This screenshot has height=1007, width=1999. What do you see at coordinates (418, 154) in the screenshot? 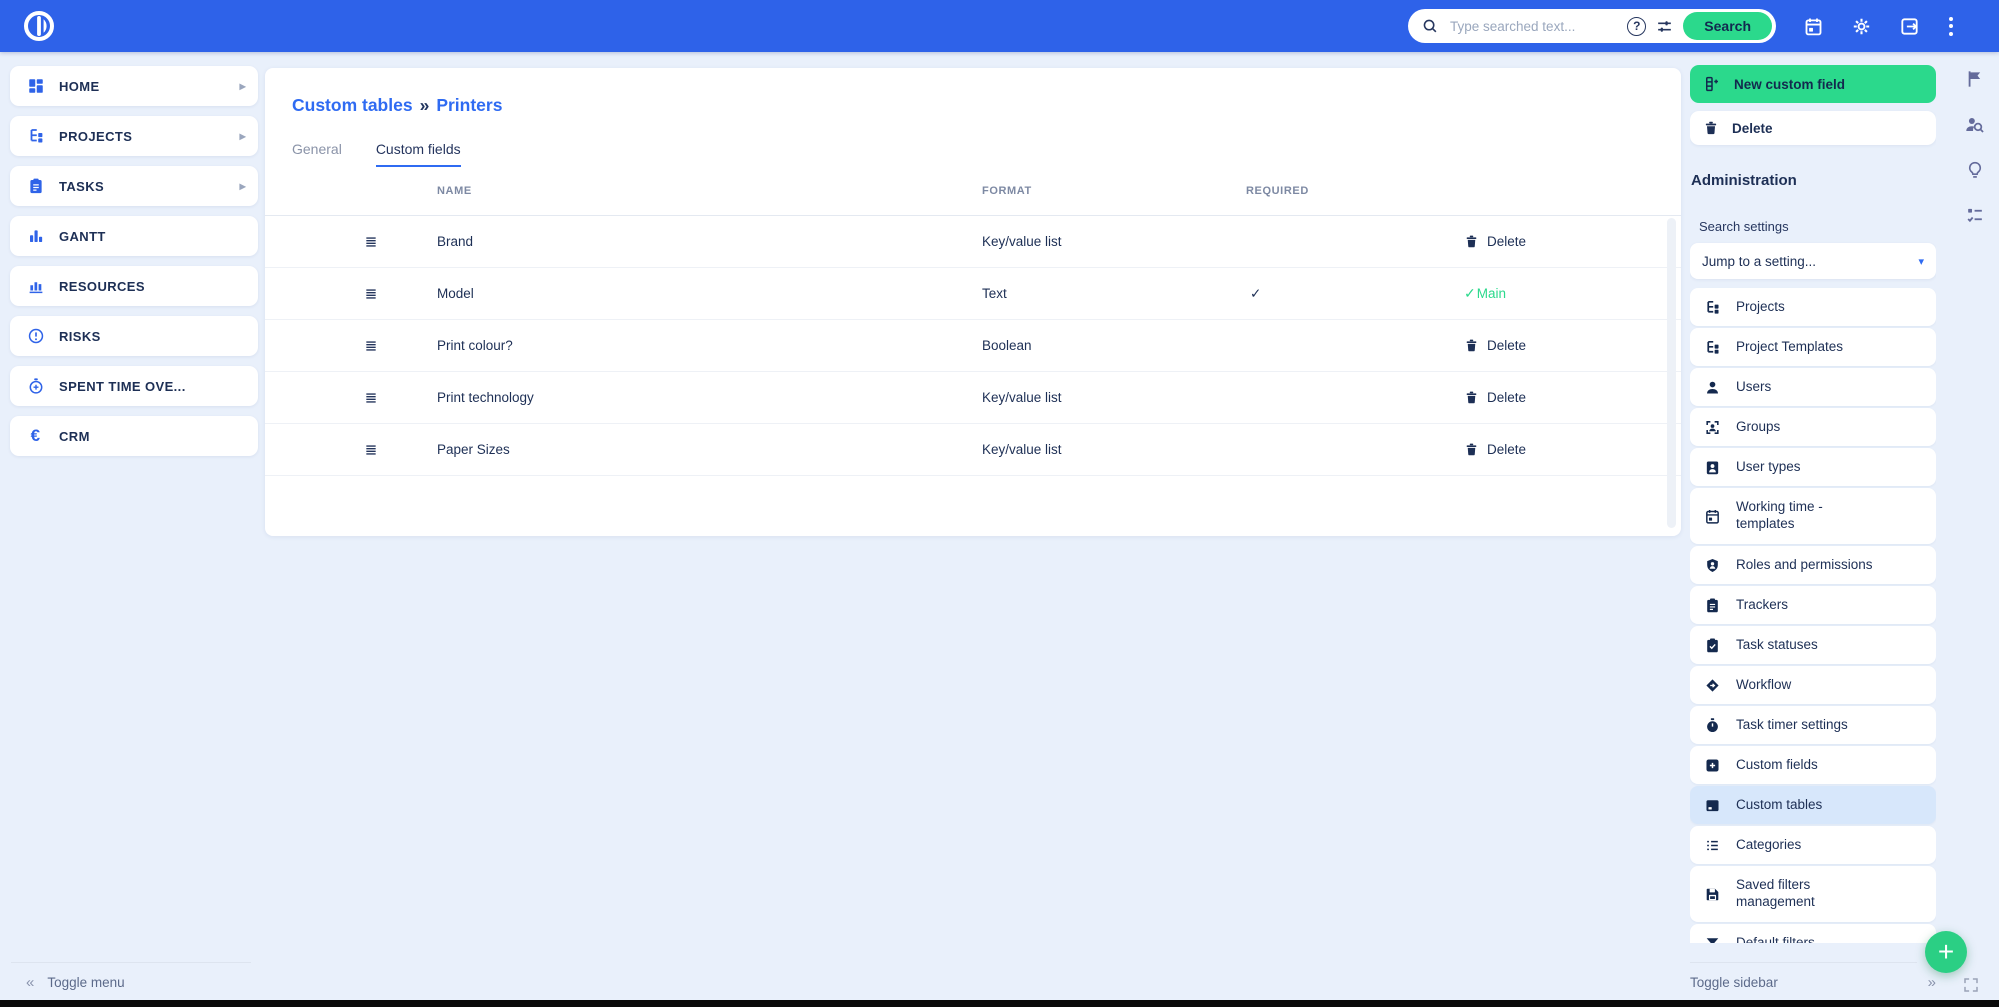
I see `tab-custom-fields: Custom fields` at bounding box center [418, 154].